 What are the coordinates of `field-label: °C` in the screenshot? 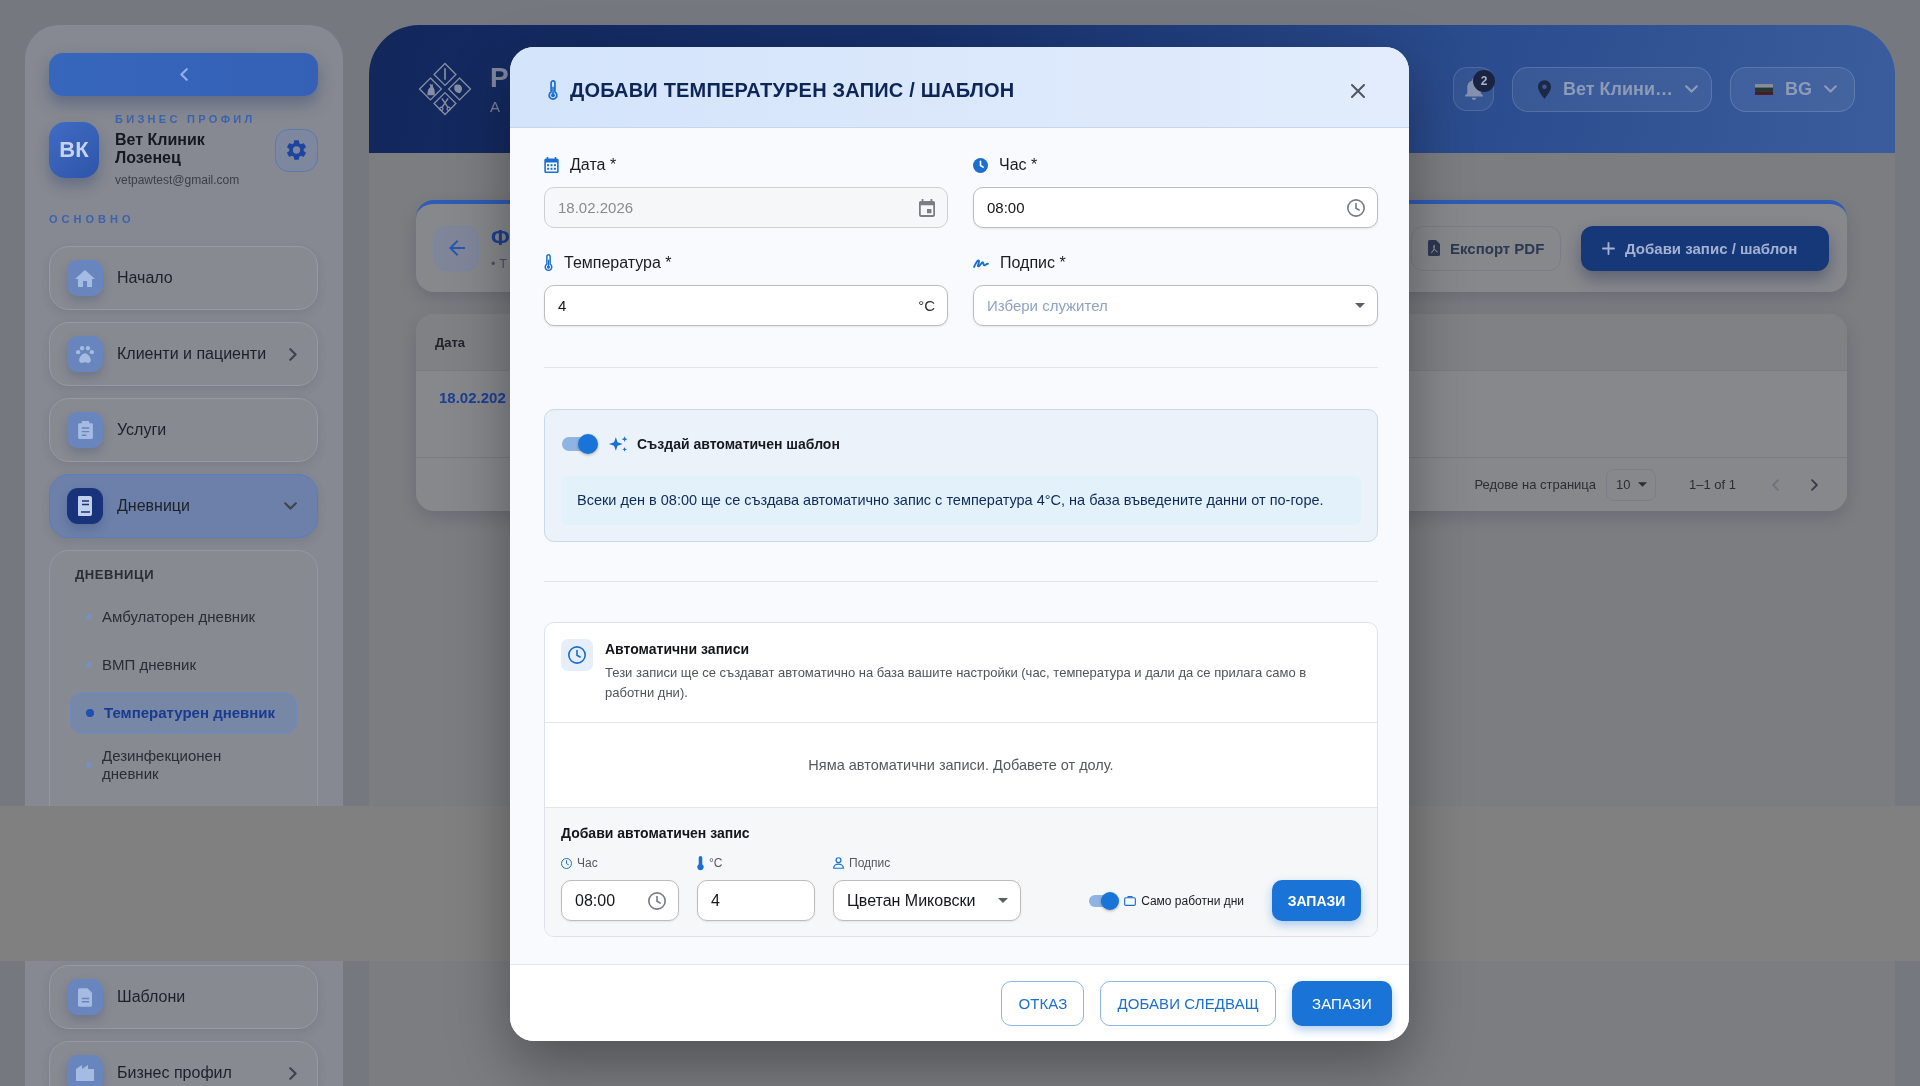 It's located at (716, 863).